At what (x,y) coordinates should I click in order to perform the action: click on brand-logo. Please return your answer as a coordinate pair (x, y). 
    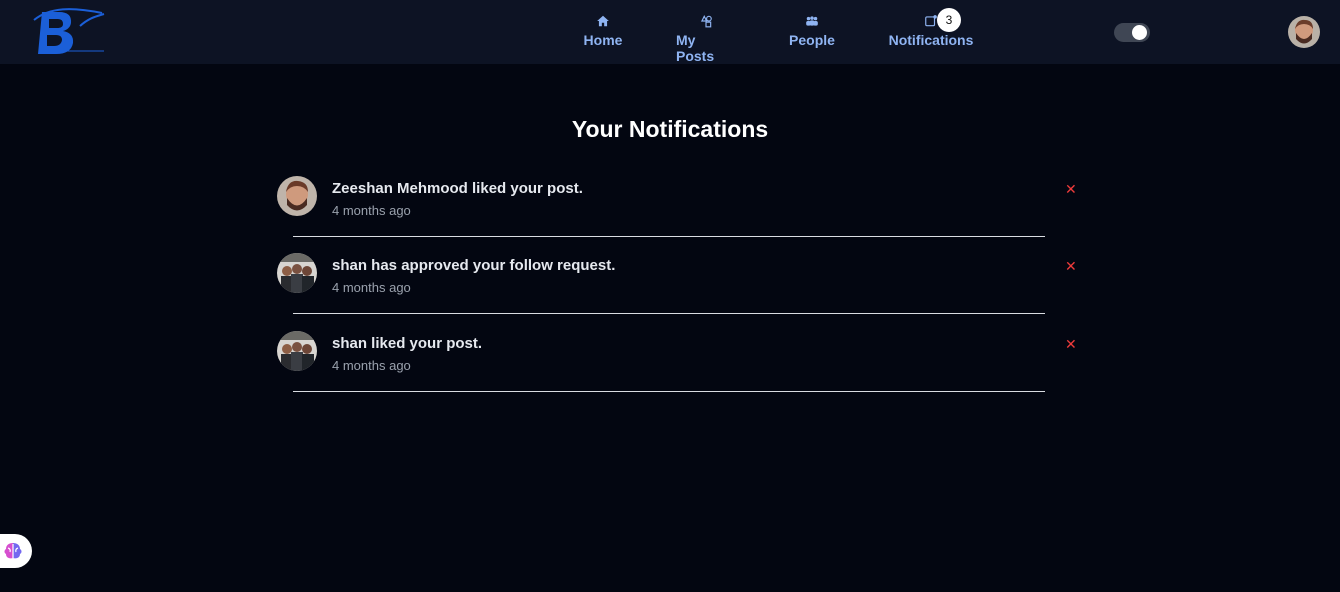
    Looking at the image, I should click on (72, 32).